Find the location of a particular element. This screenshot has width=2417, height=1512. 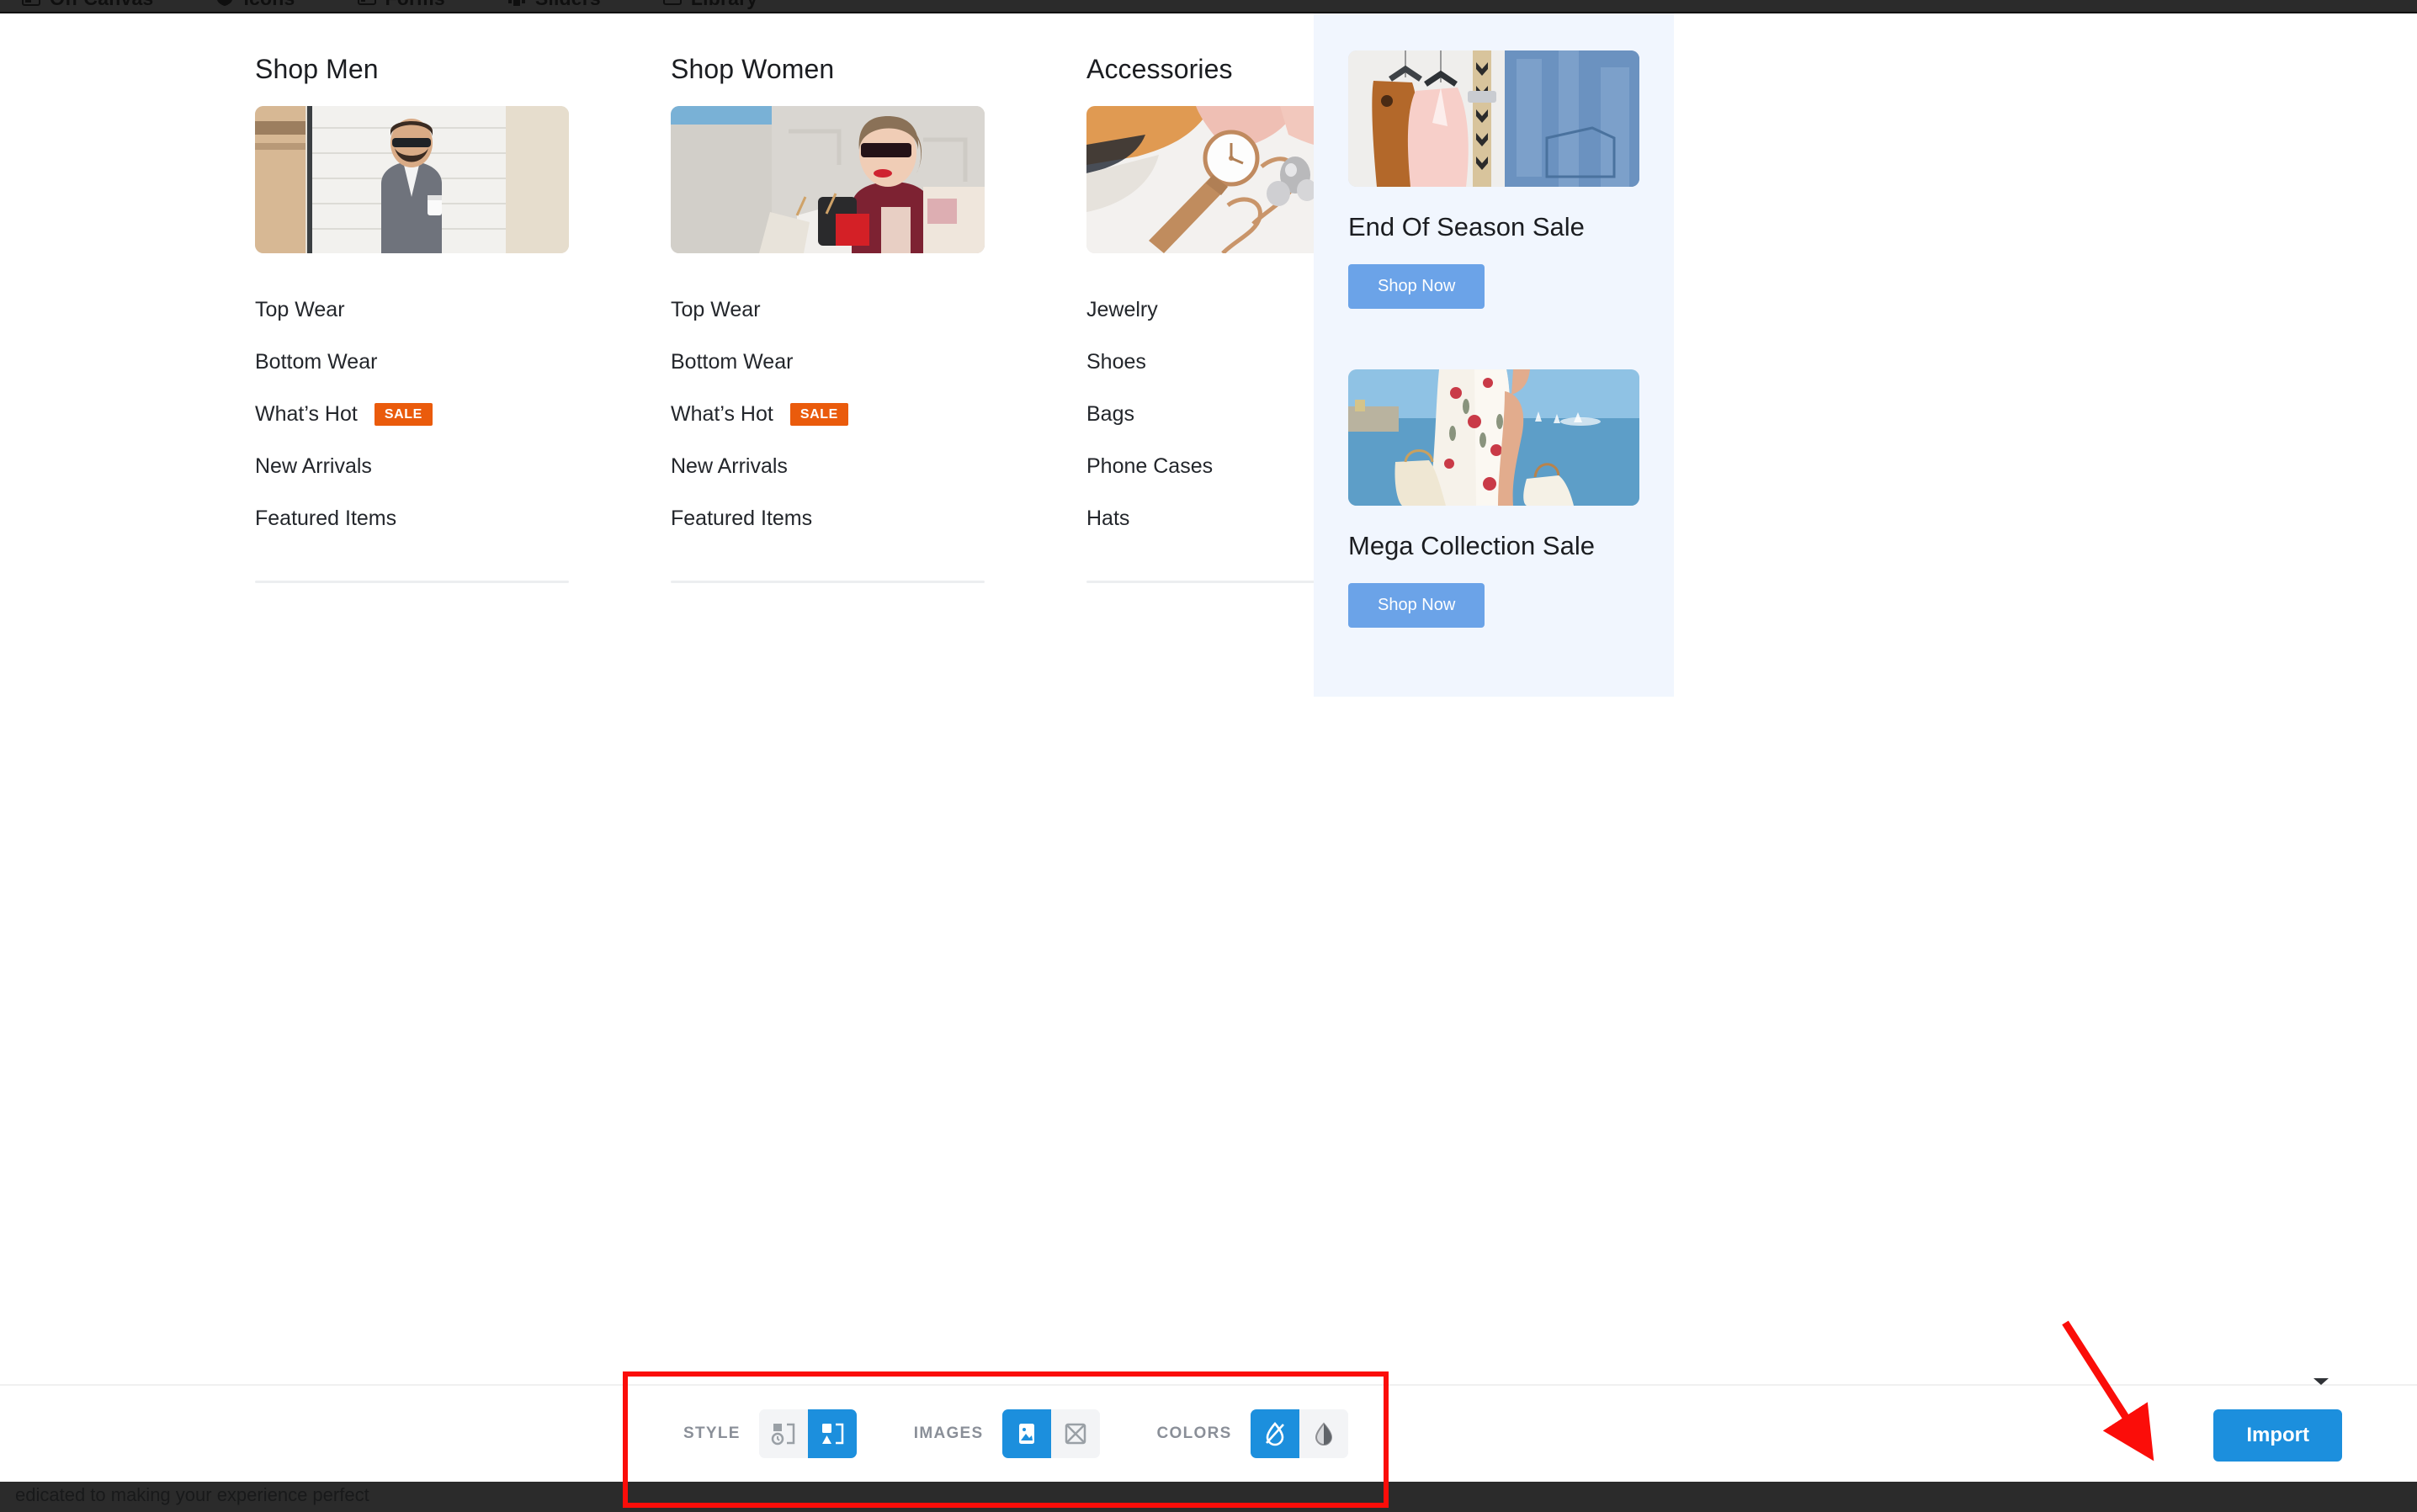

layout-clock-icon is located at coordinates (783, 1433).